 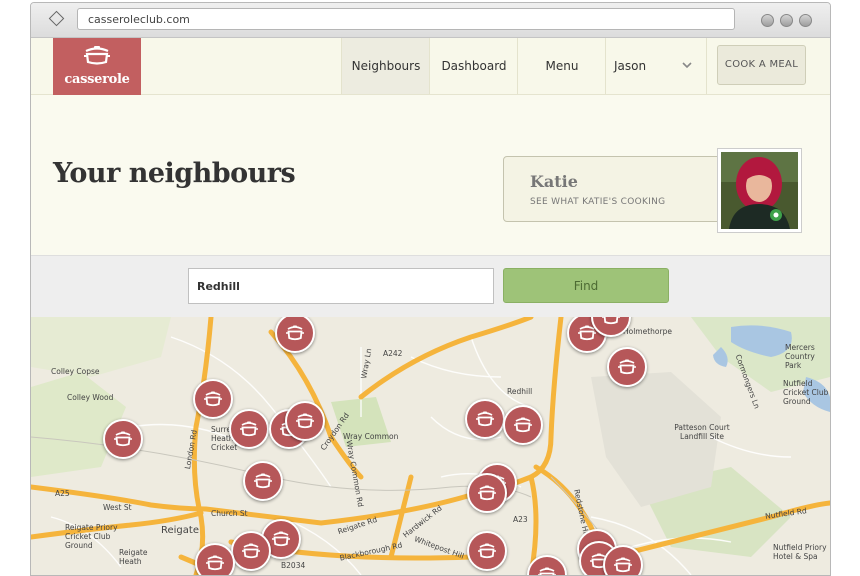 I want to click on location-search-input, so click(x=341, y=286).